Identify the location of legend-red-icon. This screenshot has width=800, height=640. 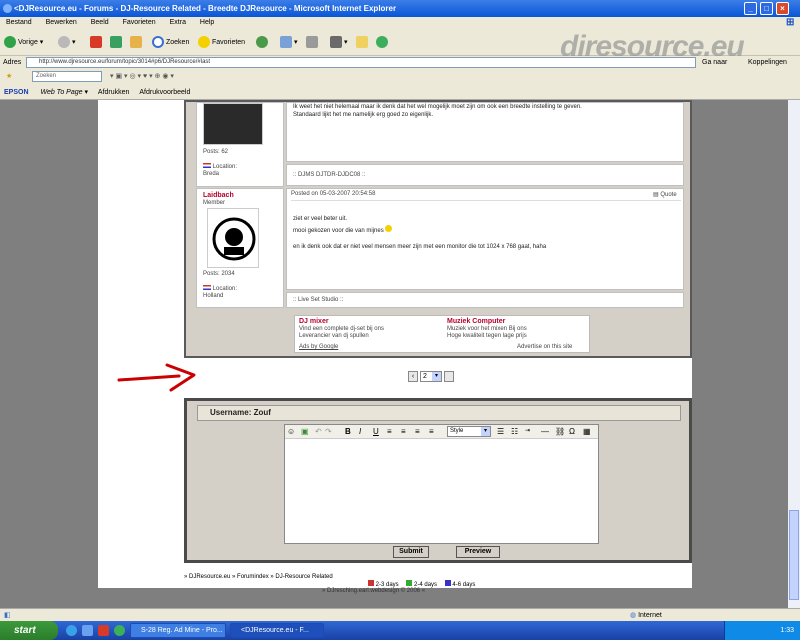
(371, 583).